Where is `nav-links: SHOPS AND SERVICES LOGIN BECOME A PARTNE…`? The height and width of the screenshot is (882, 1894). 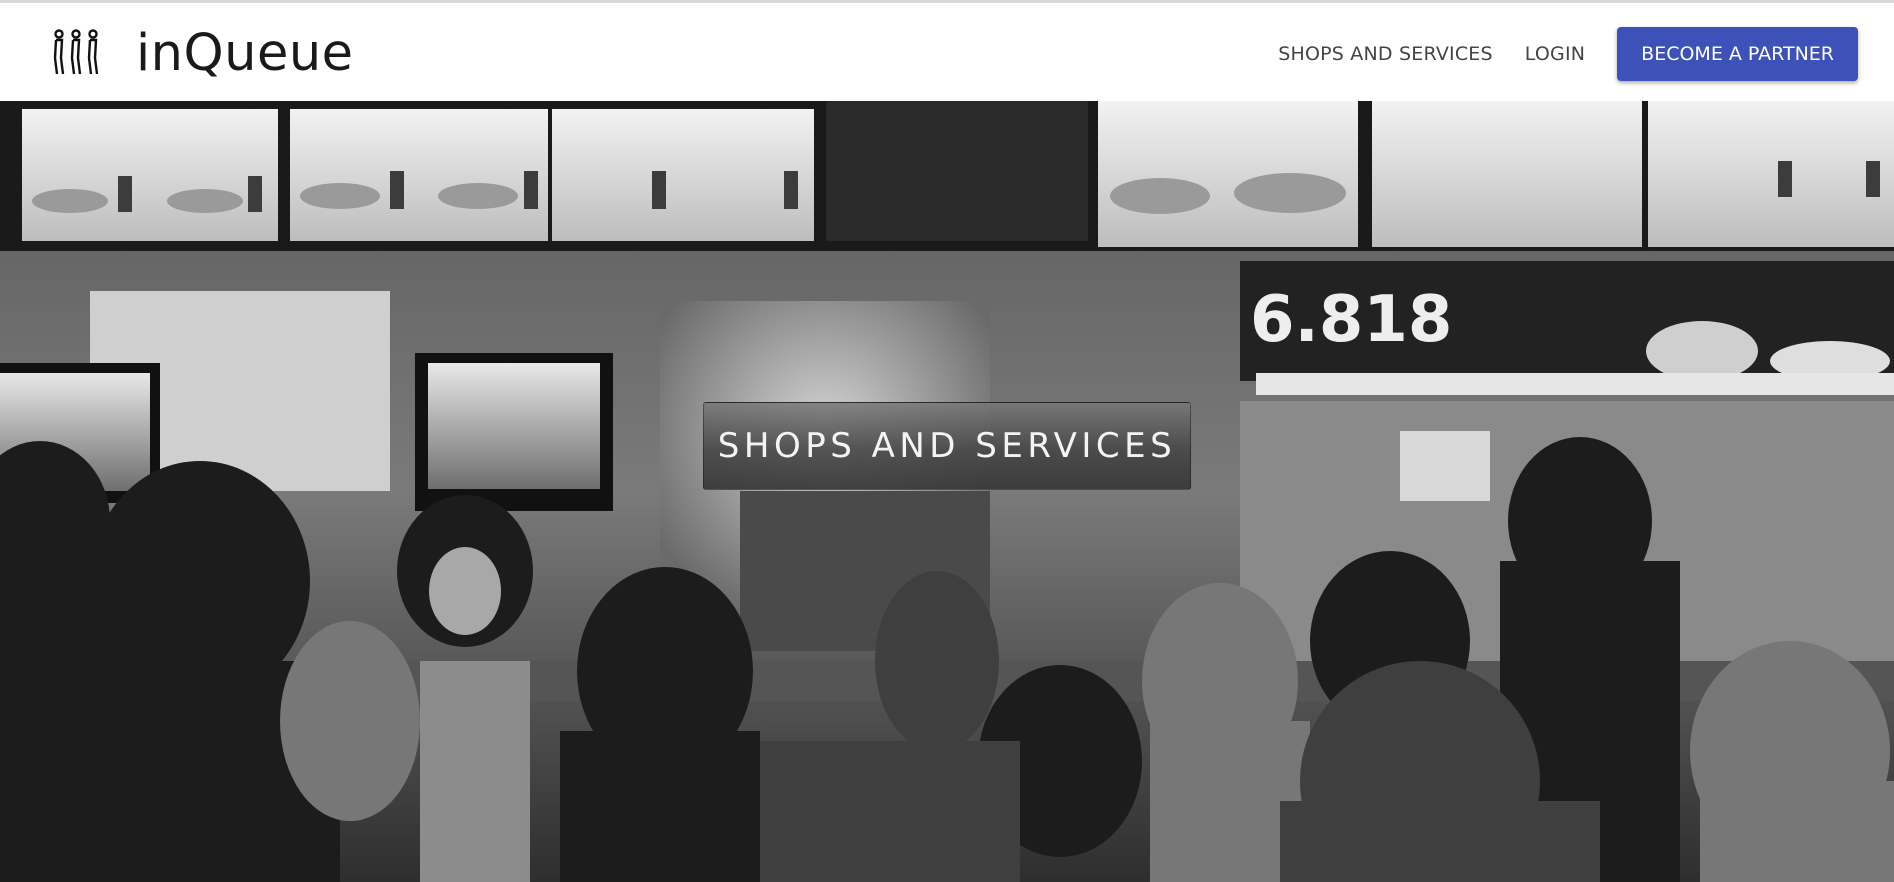 nav-links: SHOPS AND SERVICES LOGIN BECOME A PARTNE… is located at coordinates (1568, 54).